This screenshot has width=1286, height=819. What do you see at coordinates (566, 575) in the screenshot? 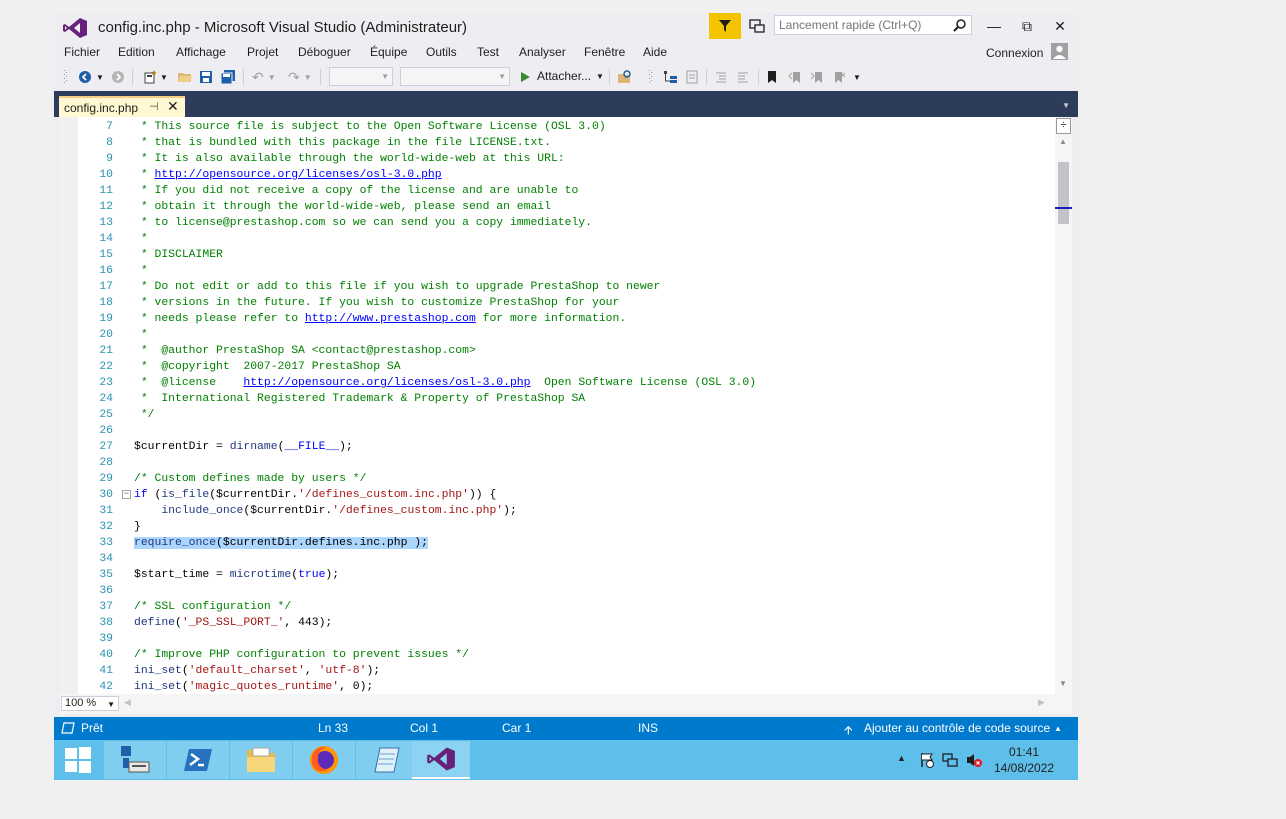
I see `code-line: 35 $start_time = microtime(true);` at bounding box center [566, 575].